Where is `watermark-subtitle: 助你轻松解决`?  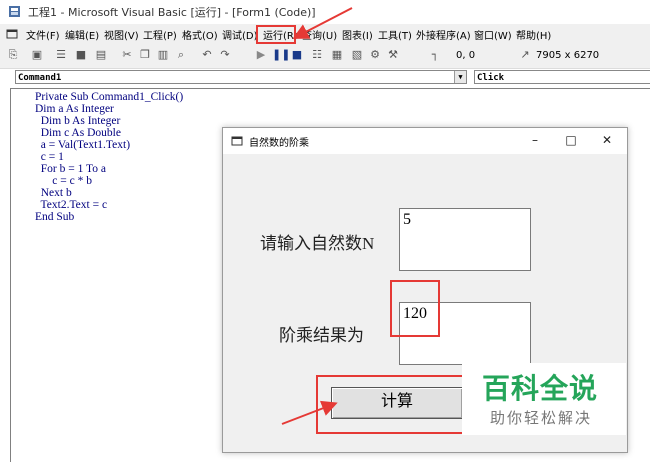 watermark-subtitle: 助你轻松解决 is located at coordinates (541, 418).